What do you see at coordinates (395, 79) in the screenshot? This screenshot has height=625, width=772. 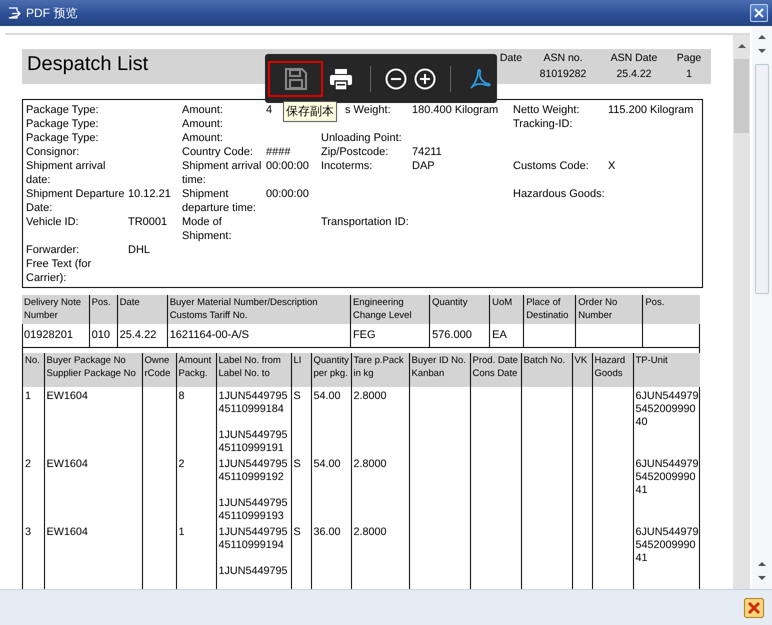 I see `zoom-out-icon` at bounding box center [395, 79].